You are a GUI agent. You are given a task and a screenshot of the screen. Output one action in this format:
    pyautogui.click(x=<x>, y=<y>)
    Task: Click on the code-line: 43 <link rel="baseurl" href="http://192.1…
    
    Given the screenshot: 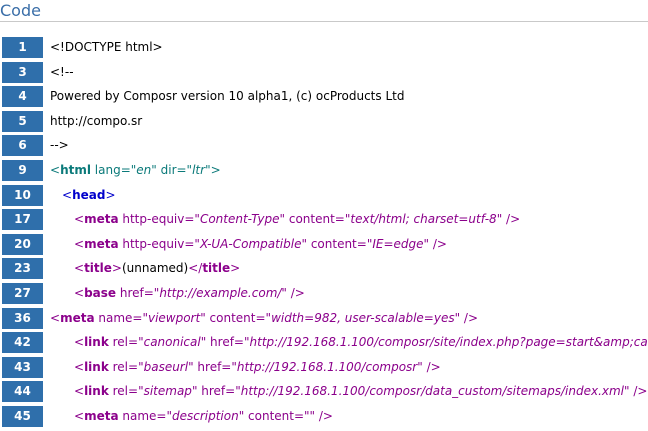 What is the action you would take?
    pyautogui.click(x=324, y=367)
    